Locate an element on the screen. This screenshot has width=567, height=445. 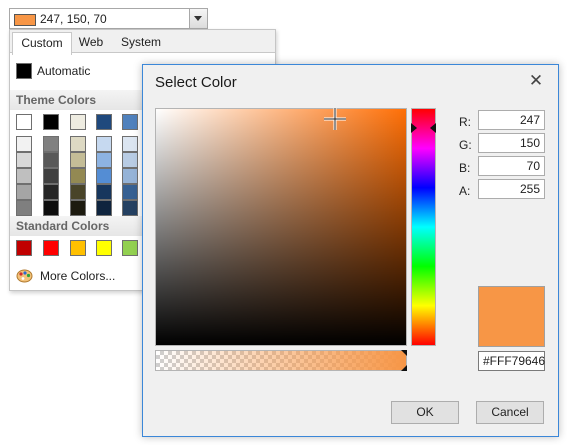
blue-input: 70 is located at coordinates (511, 166).